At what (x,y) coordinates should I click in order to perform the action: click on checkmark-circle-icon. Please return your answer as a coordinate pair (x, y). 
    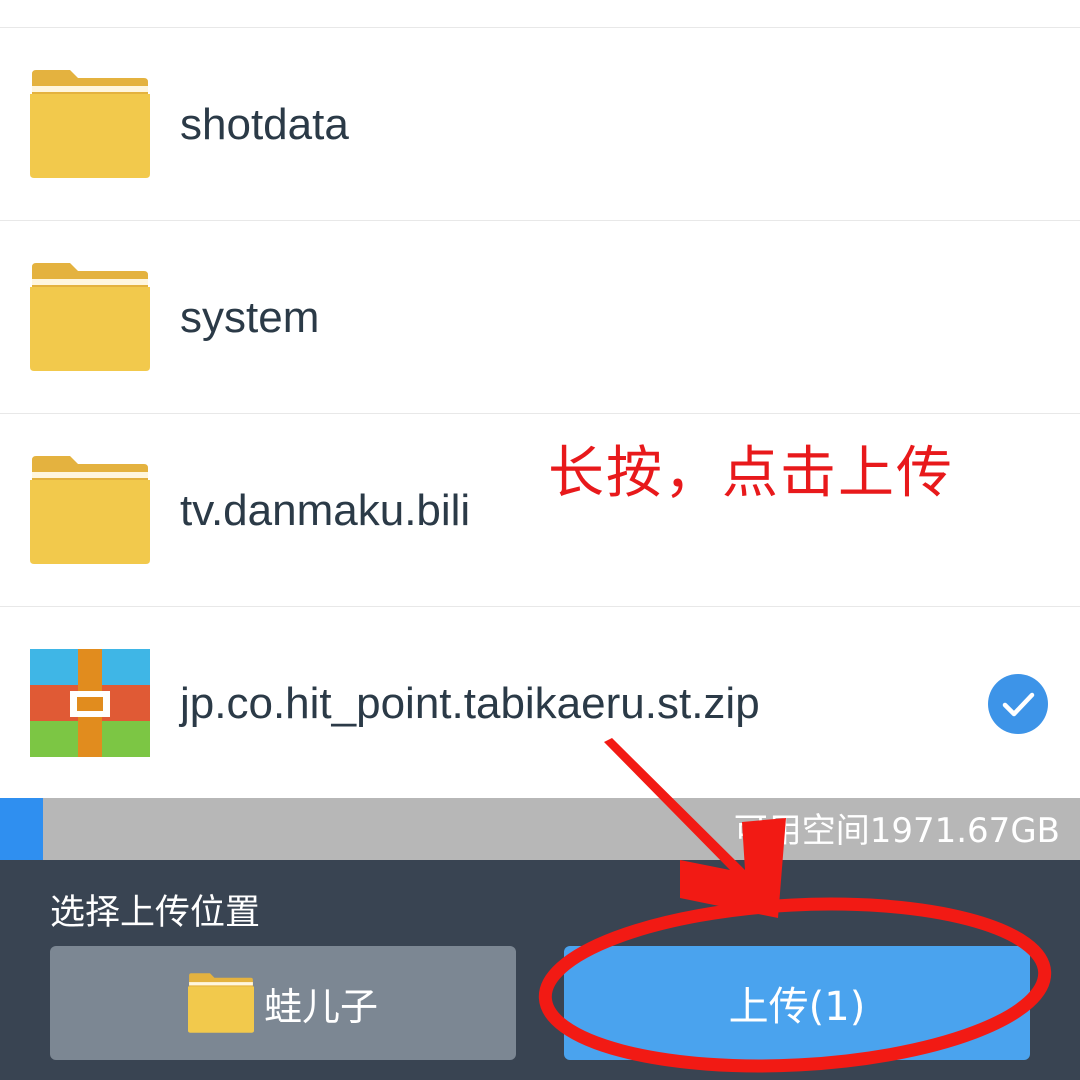
    Looking at the image, I should click on (1018, 704).